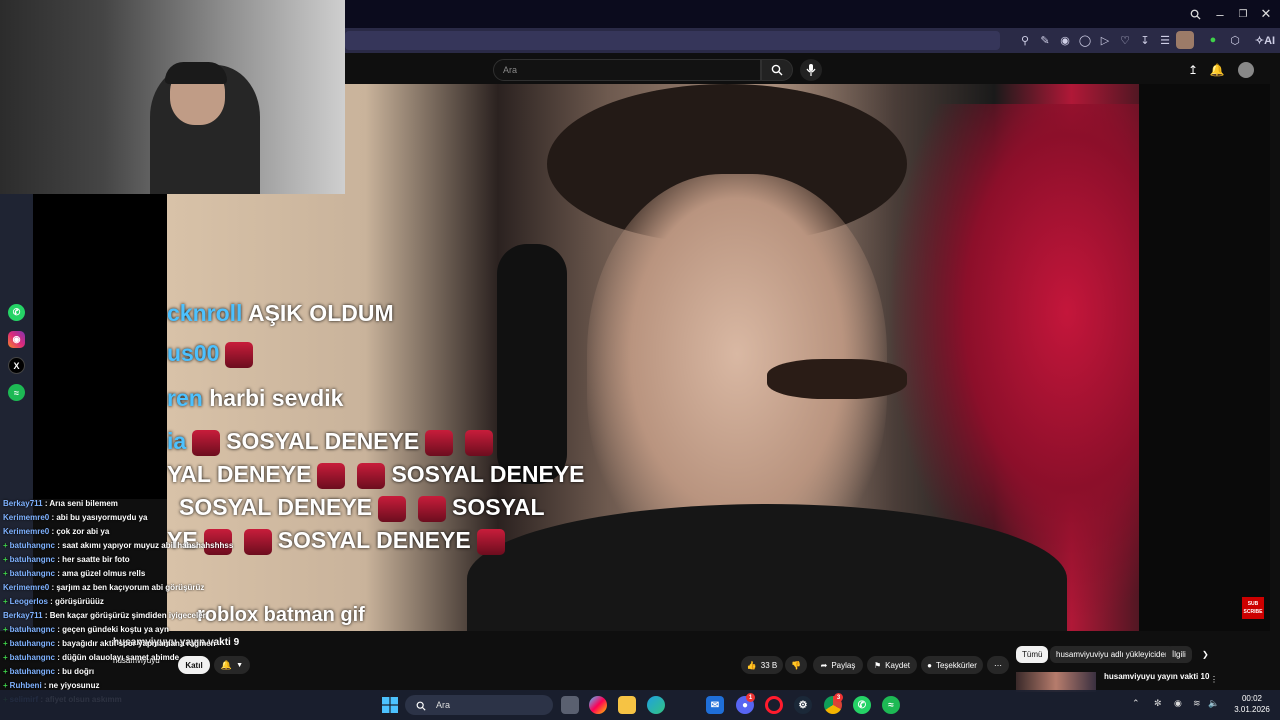 Image resolution: width=1280 pixels, height=720 pixels. What do you see at coordinates (139, 643) in the screenshot?
I see `chat-text: bayağıdır aktif spor yapmamana rağmen` at bounding box center [139, 643].